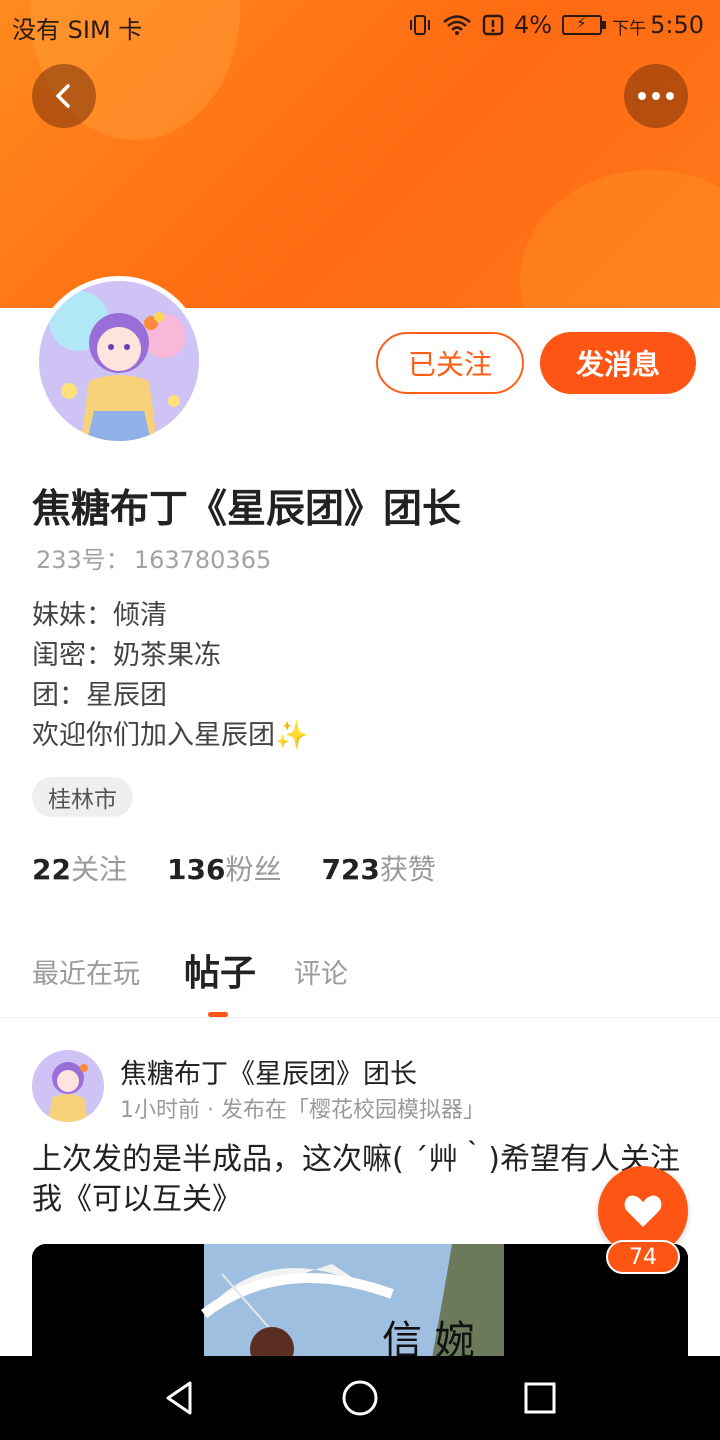  What do you see at coordinates (350, 869) in the screenshot?
I see `stat-number: 723` at bounding box center [350, 869].